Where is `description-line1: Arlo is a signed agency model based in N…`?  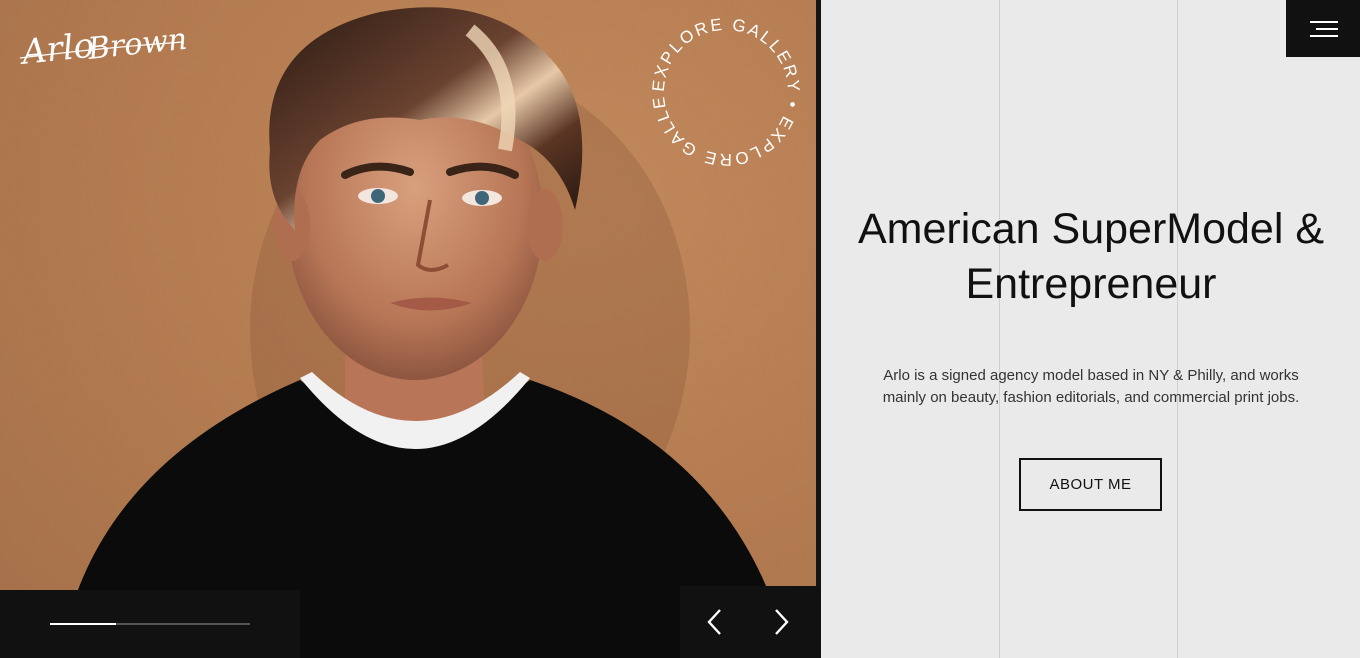
description-line1: Arlo is a signed agency model based in N… is located at coordinates (1091, 375).